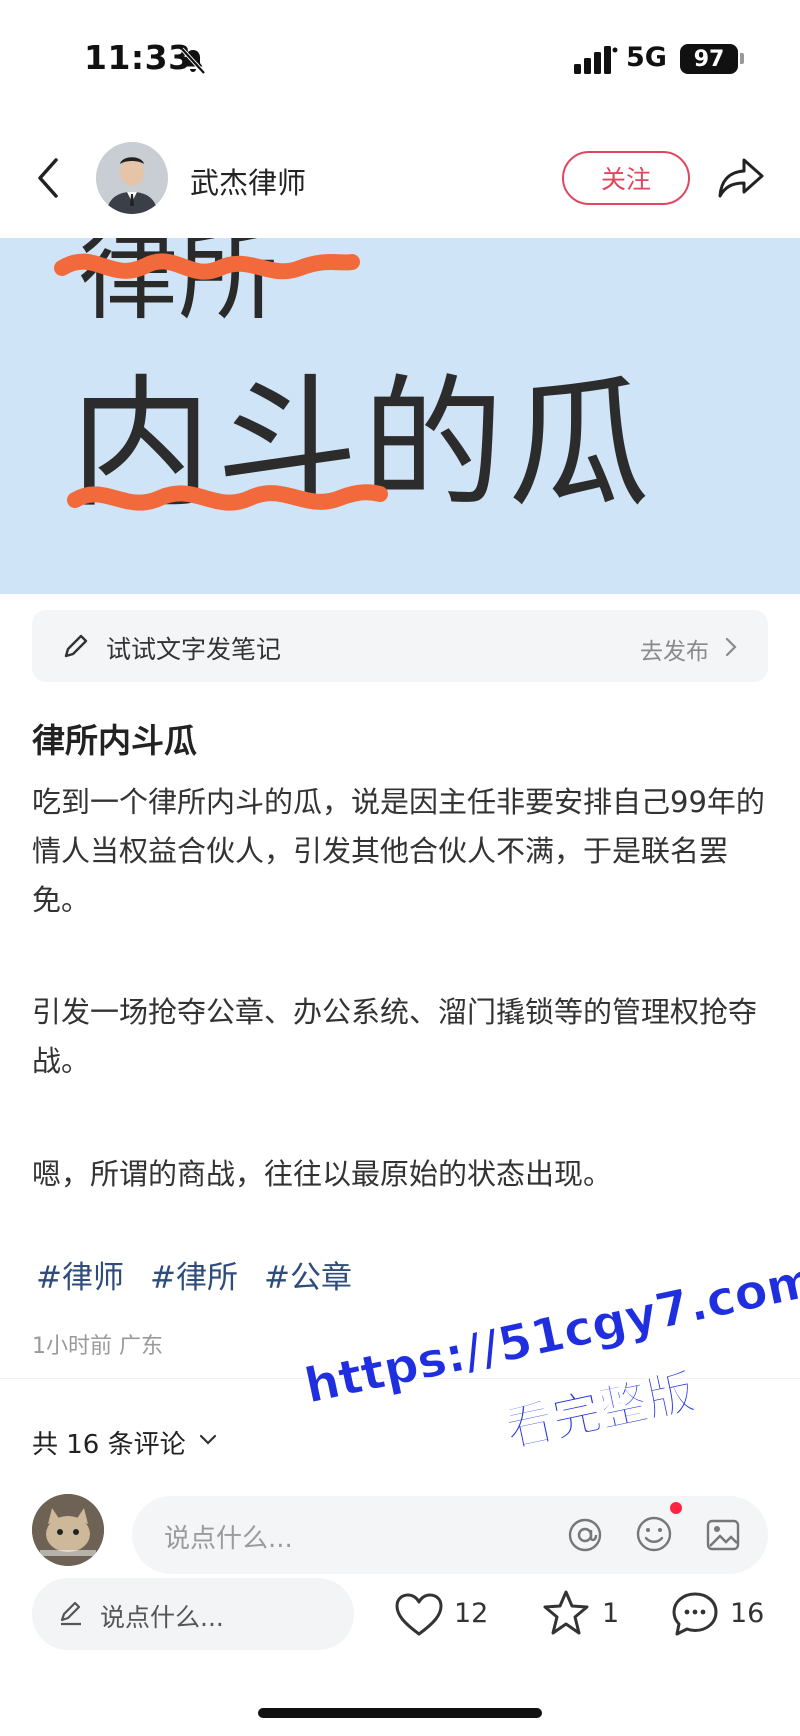 This screenshot has width=800, height=1736. I want to click on star-count: 1, so click(611, 1613).